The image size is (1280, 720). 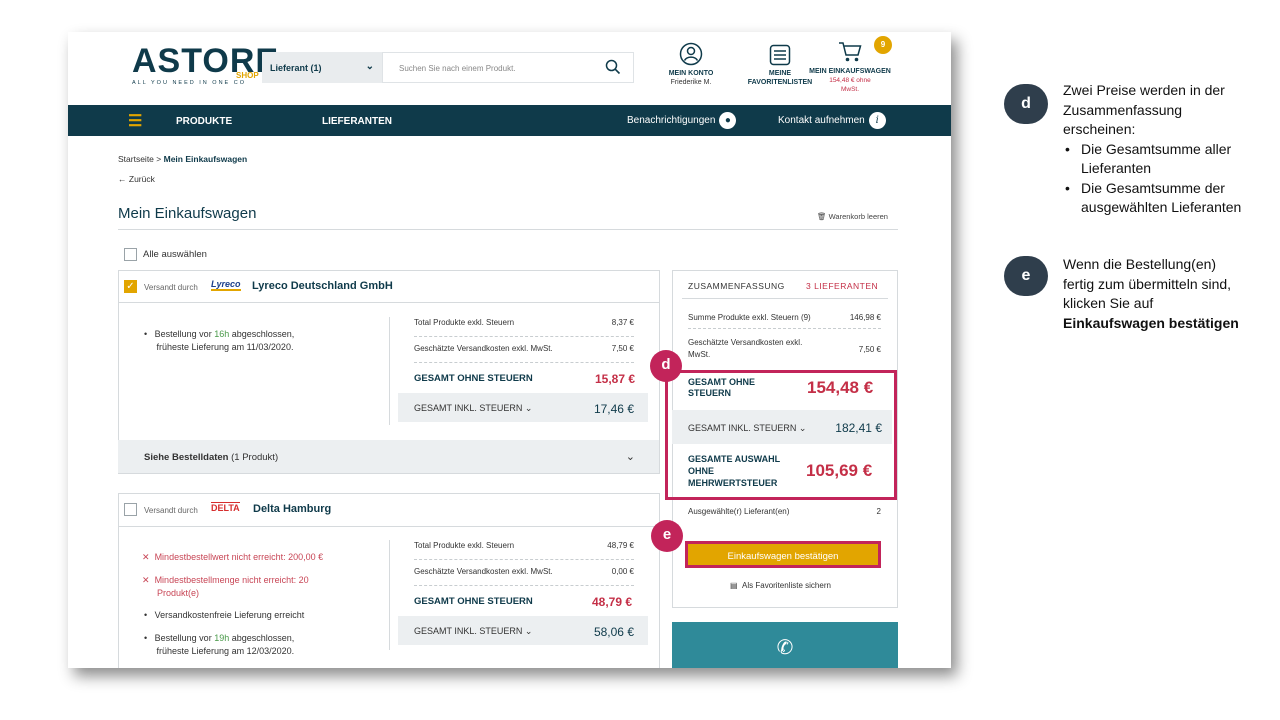 What do you see at coordinates (858, 428) in the screenshot?
I see `summary-total-incl-value: 182,41 €` at bounding box center [858, 428].